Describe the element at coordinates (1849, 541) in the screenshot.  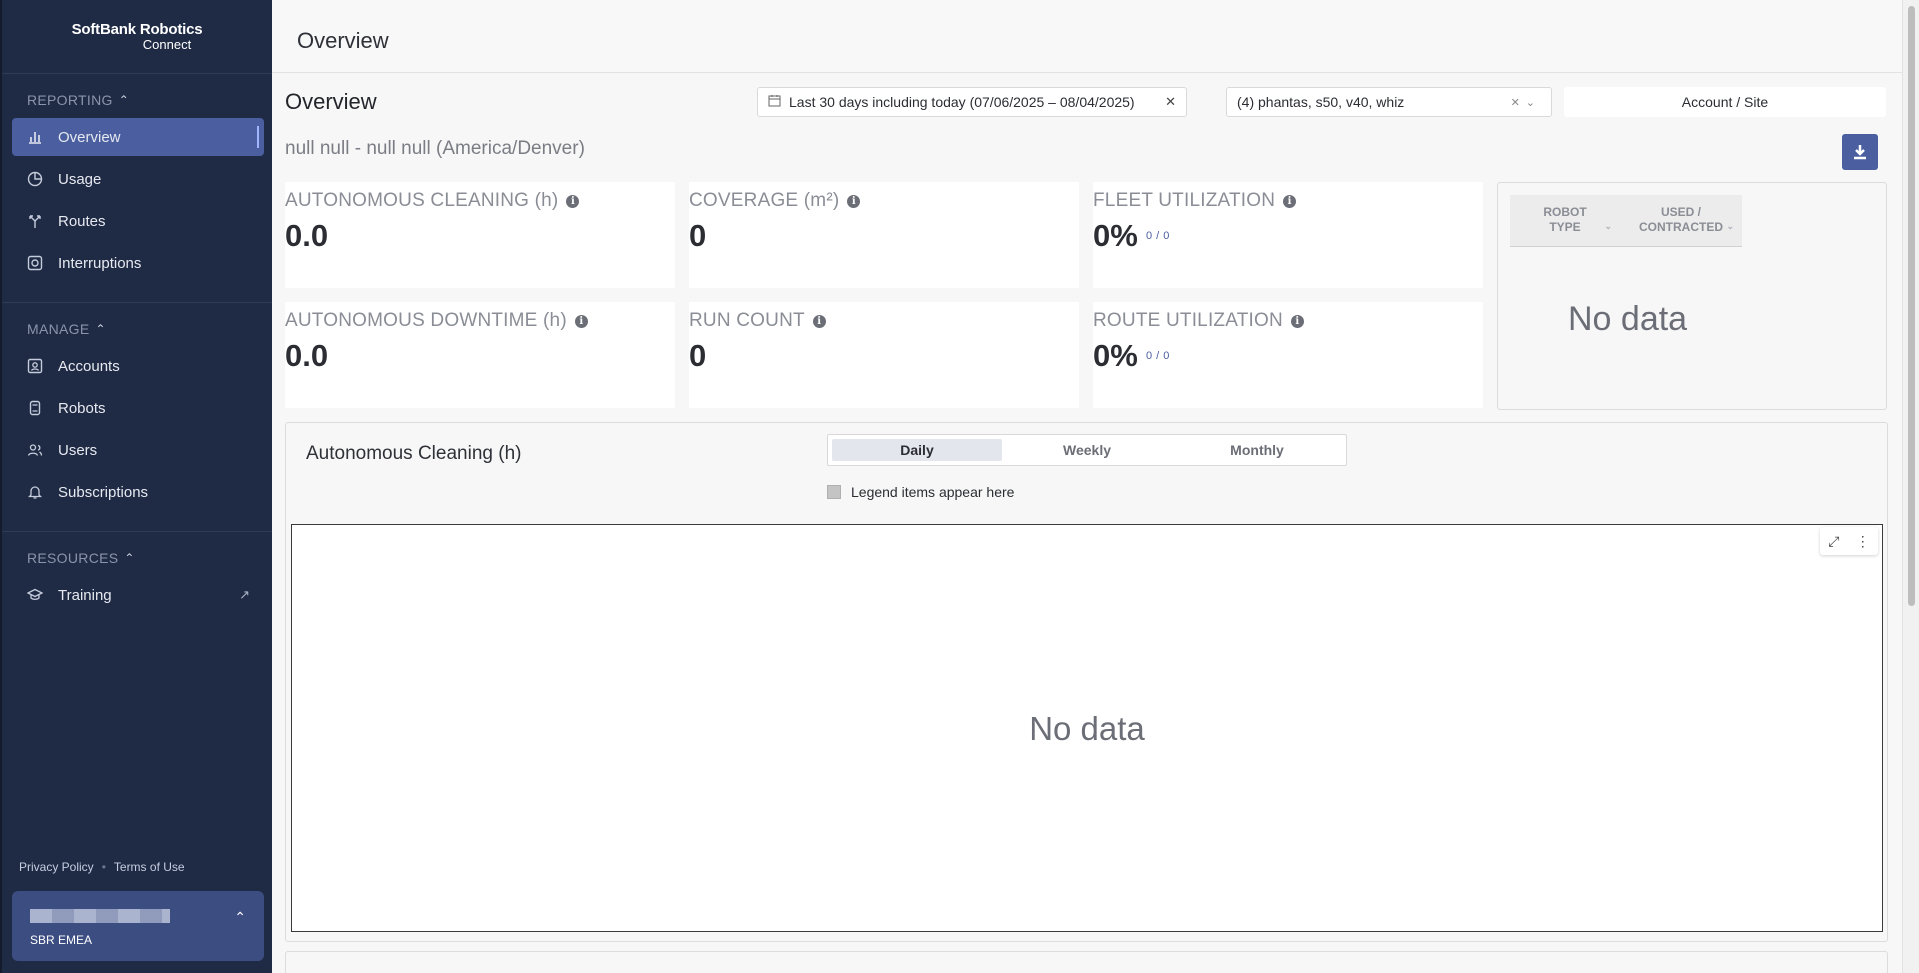
I see `chart-toolbar: ⤢ ⋮` at that location.